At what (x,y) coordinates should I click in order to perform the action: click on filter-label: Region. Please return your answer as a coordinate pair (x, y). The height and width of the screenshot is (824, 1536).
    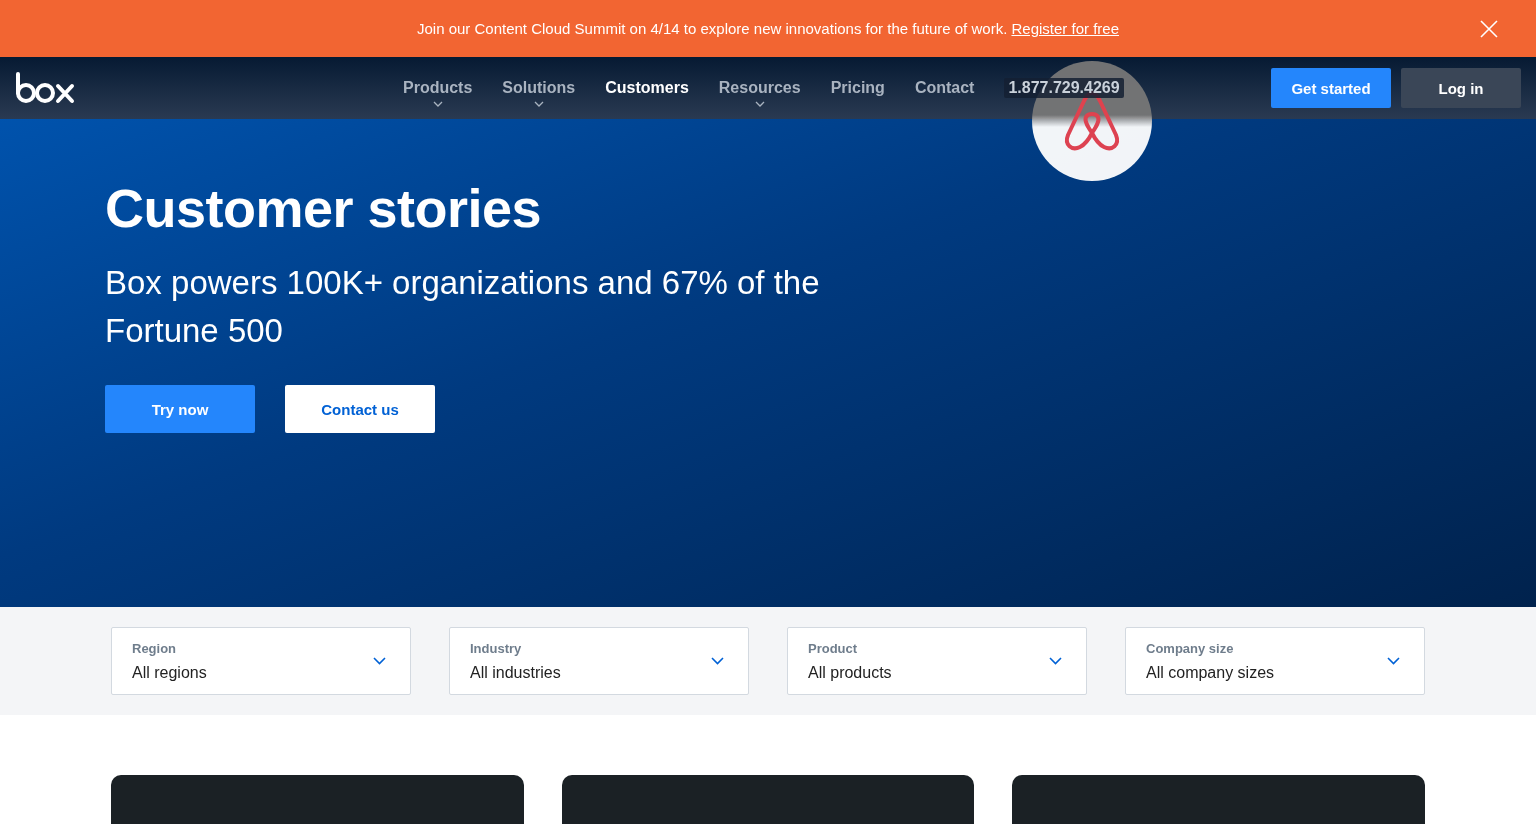
    Looking at the image, I should click on (155, 648).